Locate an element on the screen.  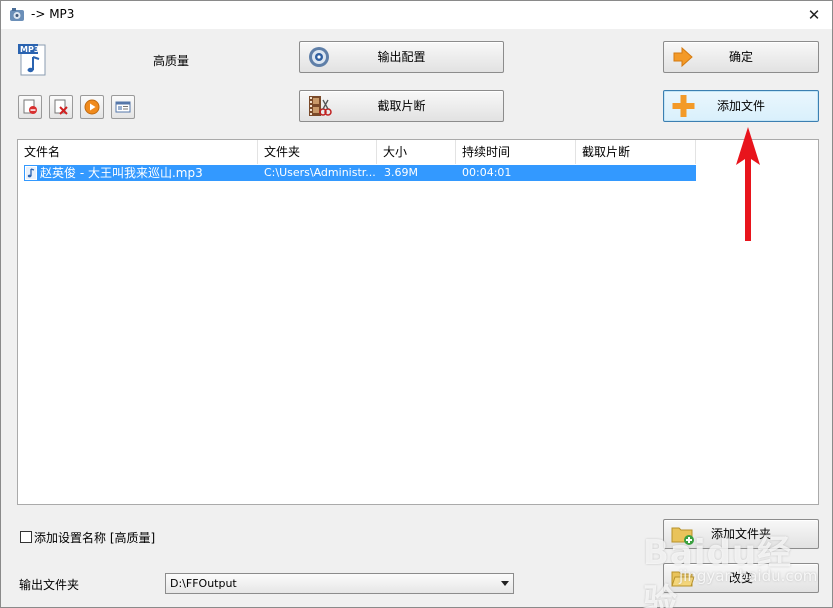
column-header-clip: 截取片断 is located at coordinates (636, 152).